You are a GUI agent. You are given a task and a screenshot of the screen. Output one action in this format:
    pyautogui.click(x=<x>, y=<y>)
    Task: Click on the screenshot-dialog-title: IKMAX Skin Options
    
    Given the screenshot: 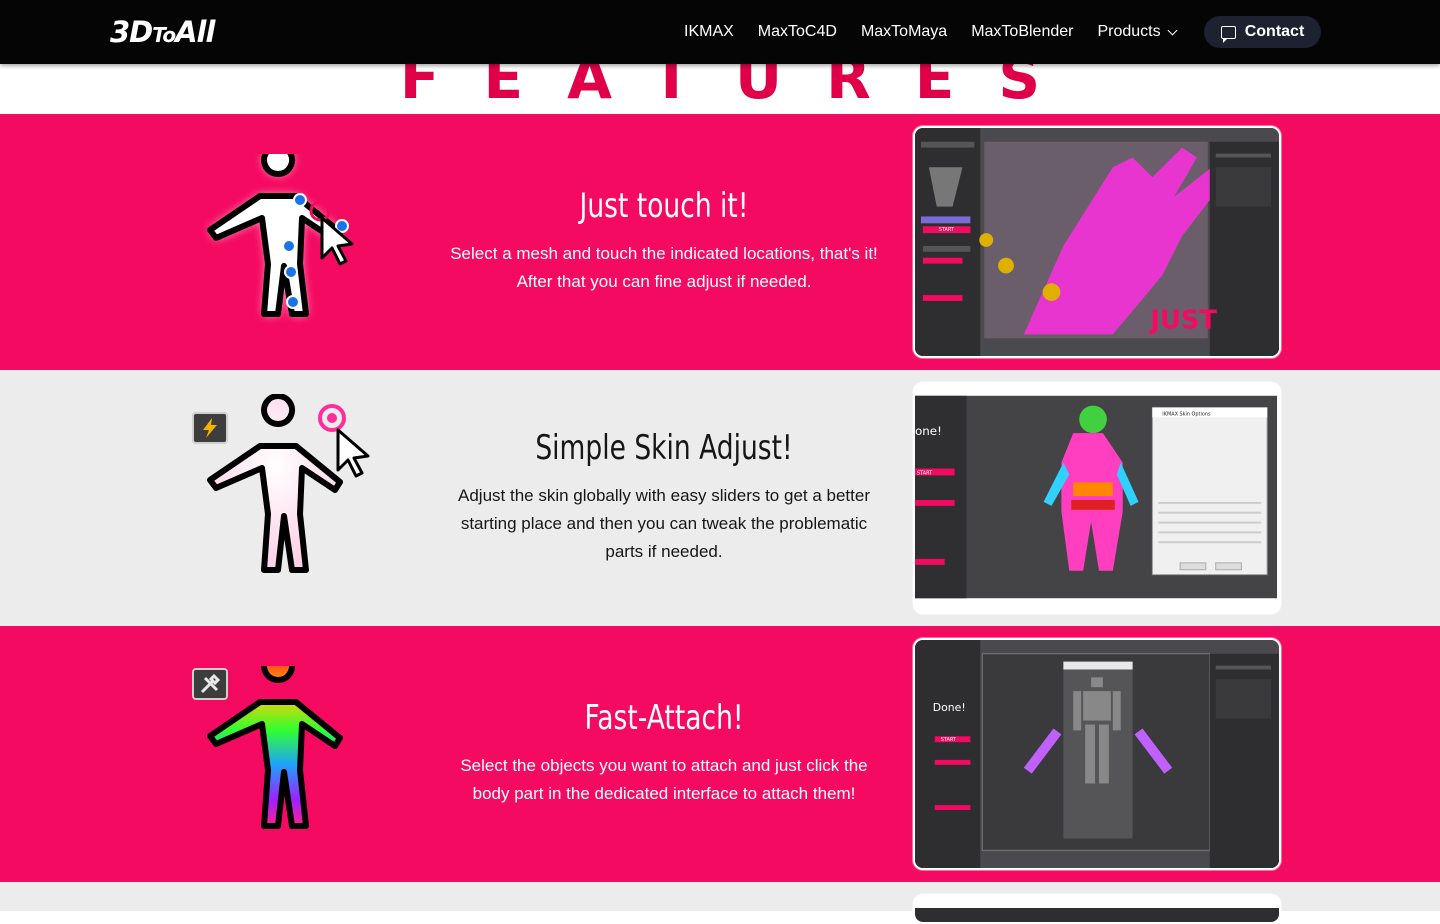 What is the action you would take?
    pyautogui.click(x=1186, y=414)
    